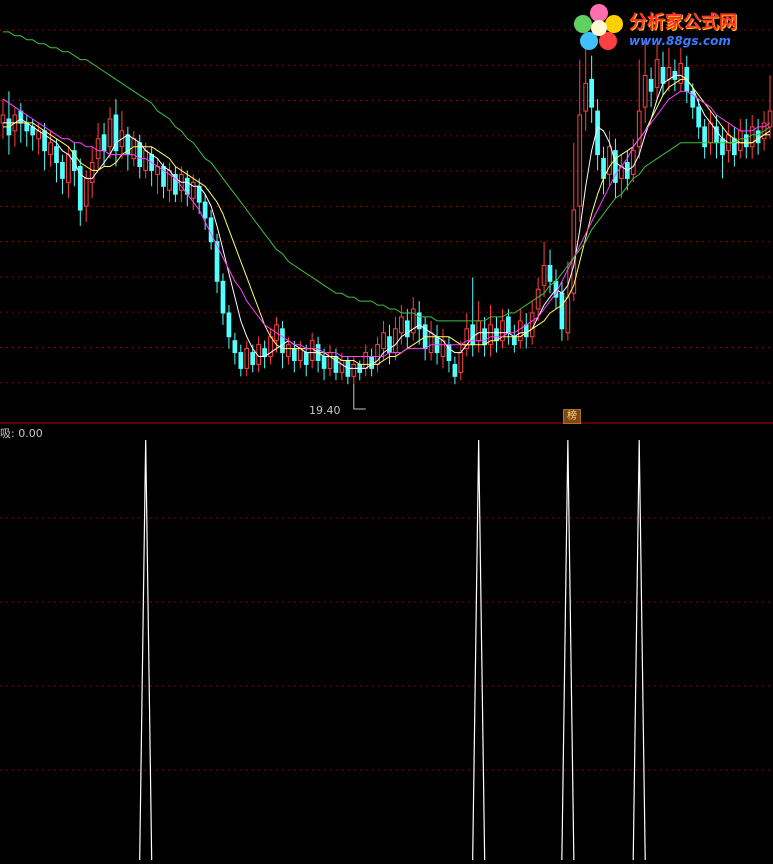  I want to click on watermark-logo: 分析家公式网 www.88gs.com, so click(672, 28).